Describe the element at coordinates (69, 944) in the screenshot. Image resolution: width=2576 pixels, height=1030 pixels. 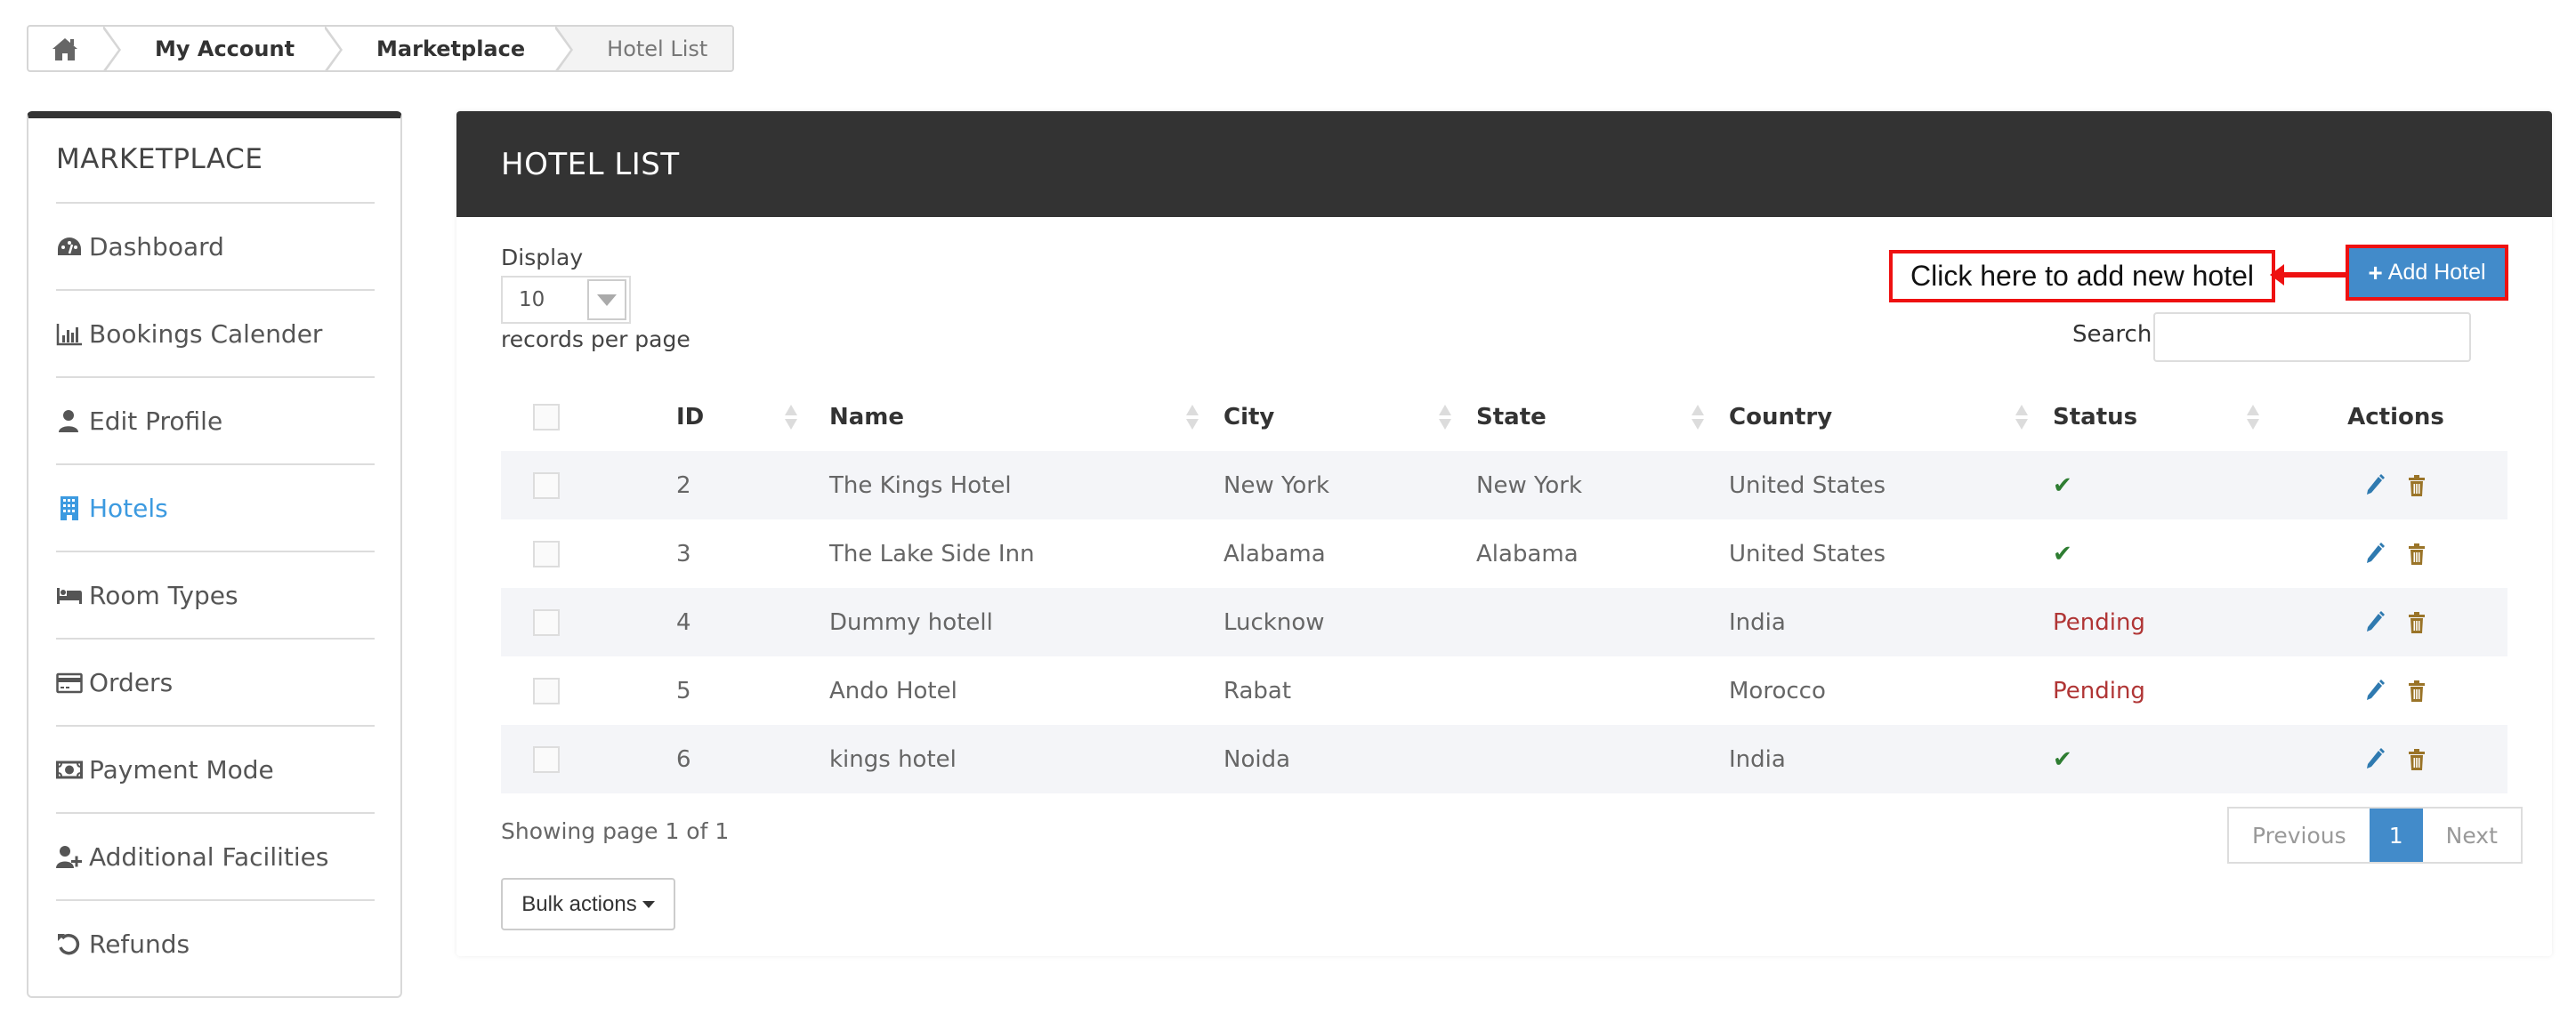
I see `undo-icon` at that location.